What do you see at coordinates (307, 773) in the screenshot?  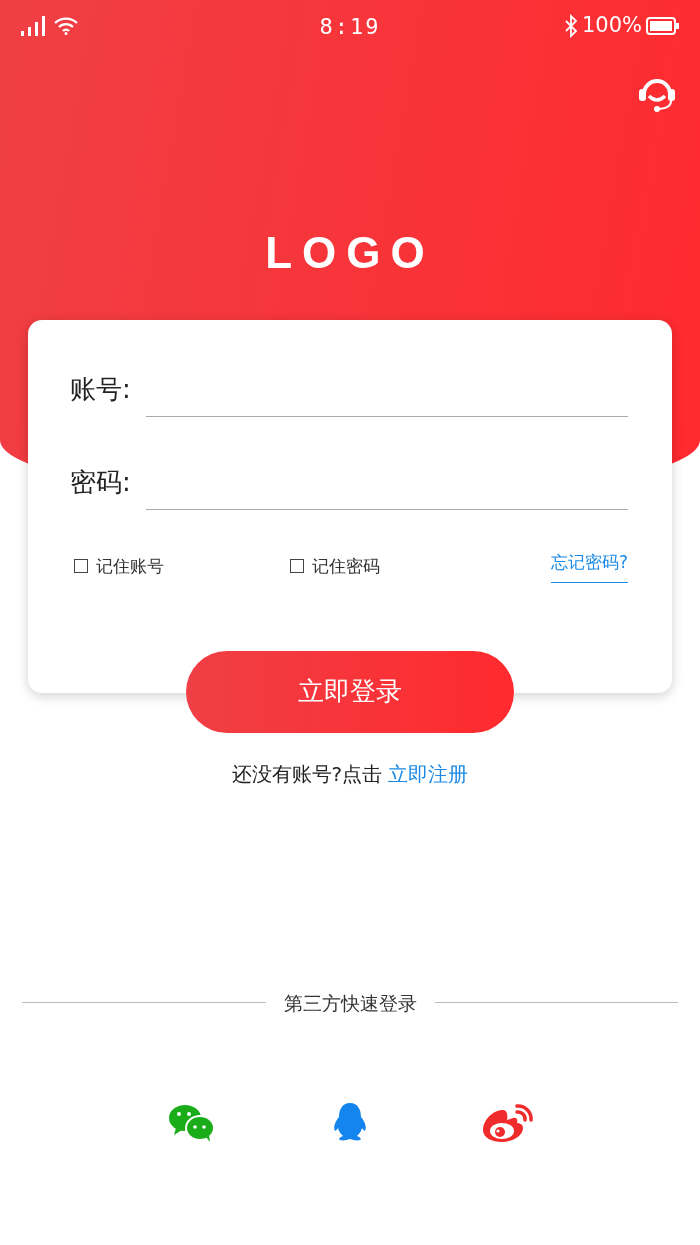 I see `register-prompt: 还没有账号?点击` at bounding box center [307, 773].